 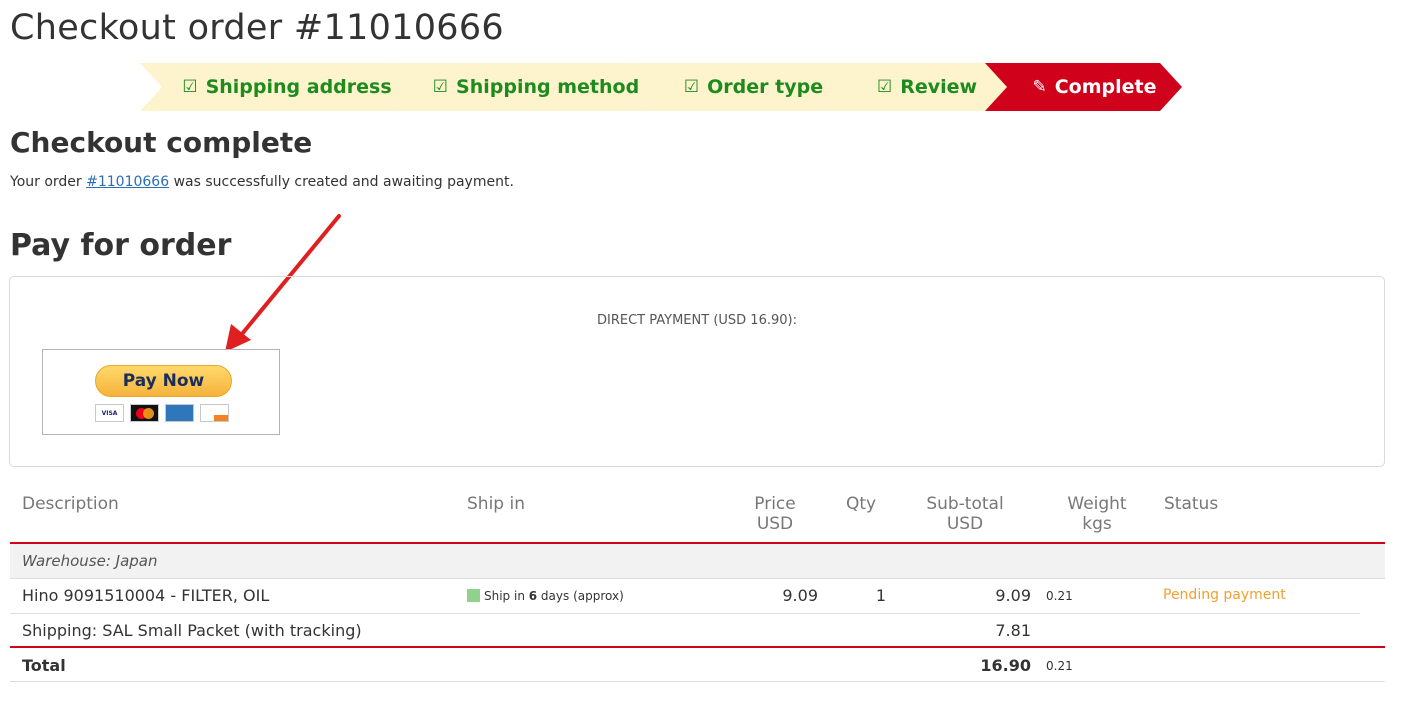 What do you see at coordinates (90, 561) in the screenshot?
I see `warehouse-label: Warehouse: Japan` at bounding box center [90, 561].